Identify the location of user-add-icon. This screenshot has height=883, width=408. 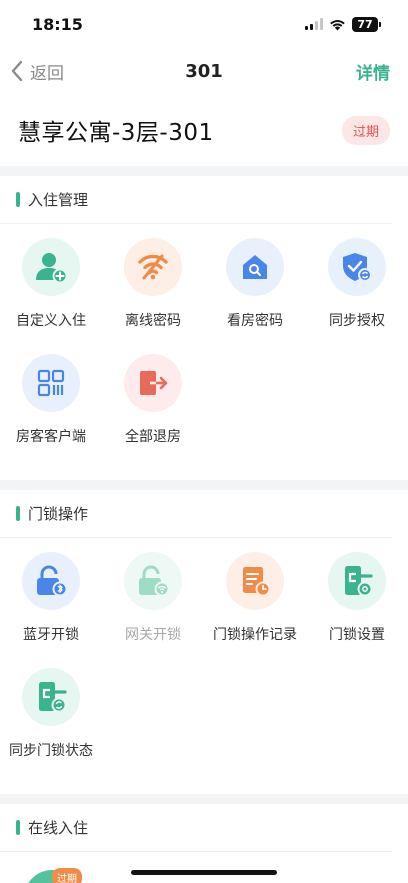
(52, 268).